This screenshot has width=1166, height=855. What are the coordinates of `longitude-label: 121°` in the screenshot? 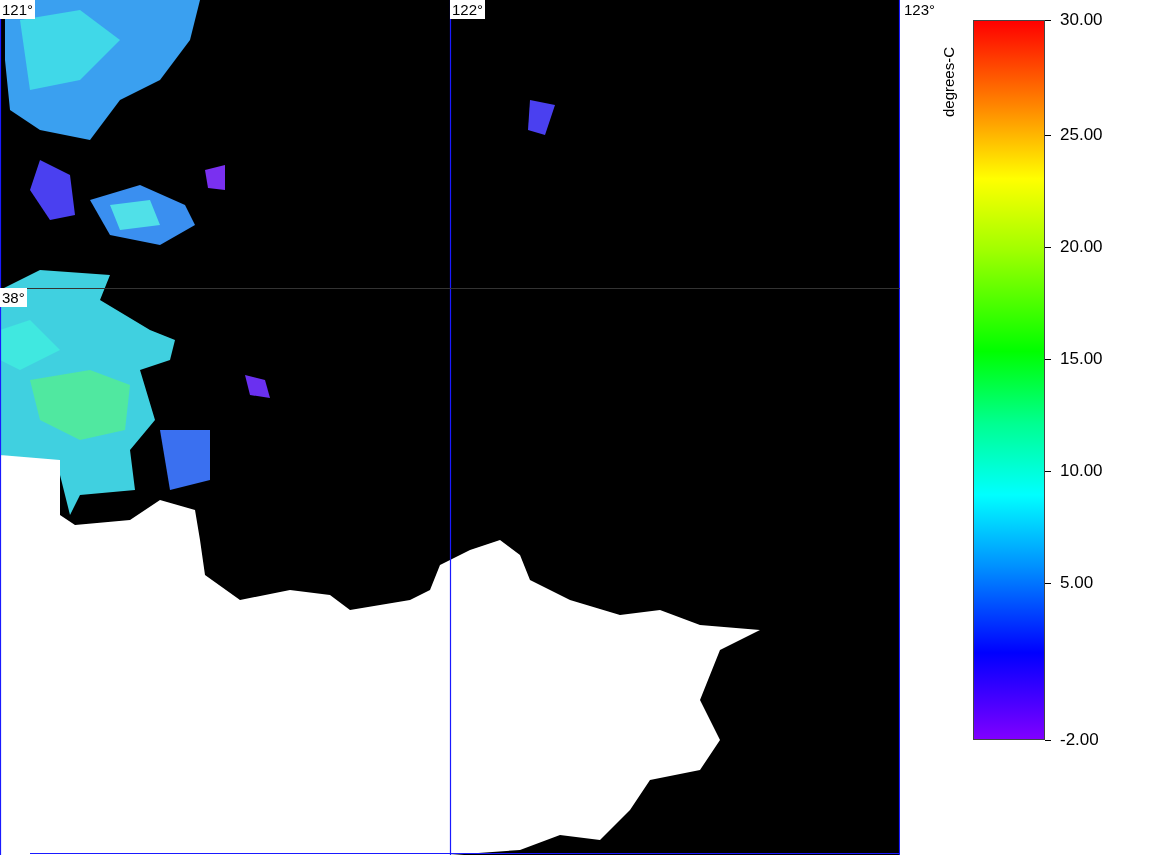 It's located at (18, 9).